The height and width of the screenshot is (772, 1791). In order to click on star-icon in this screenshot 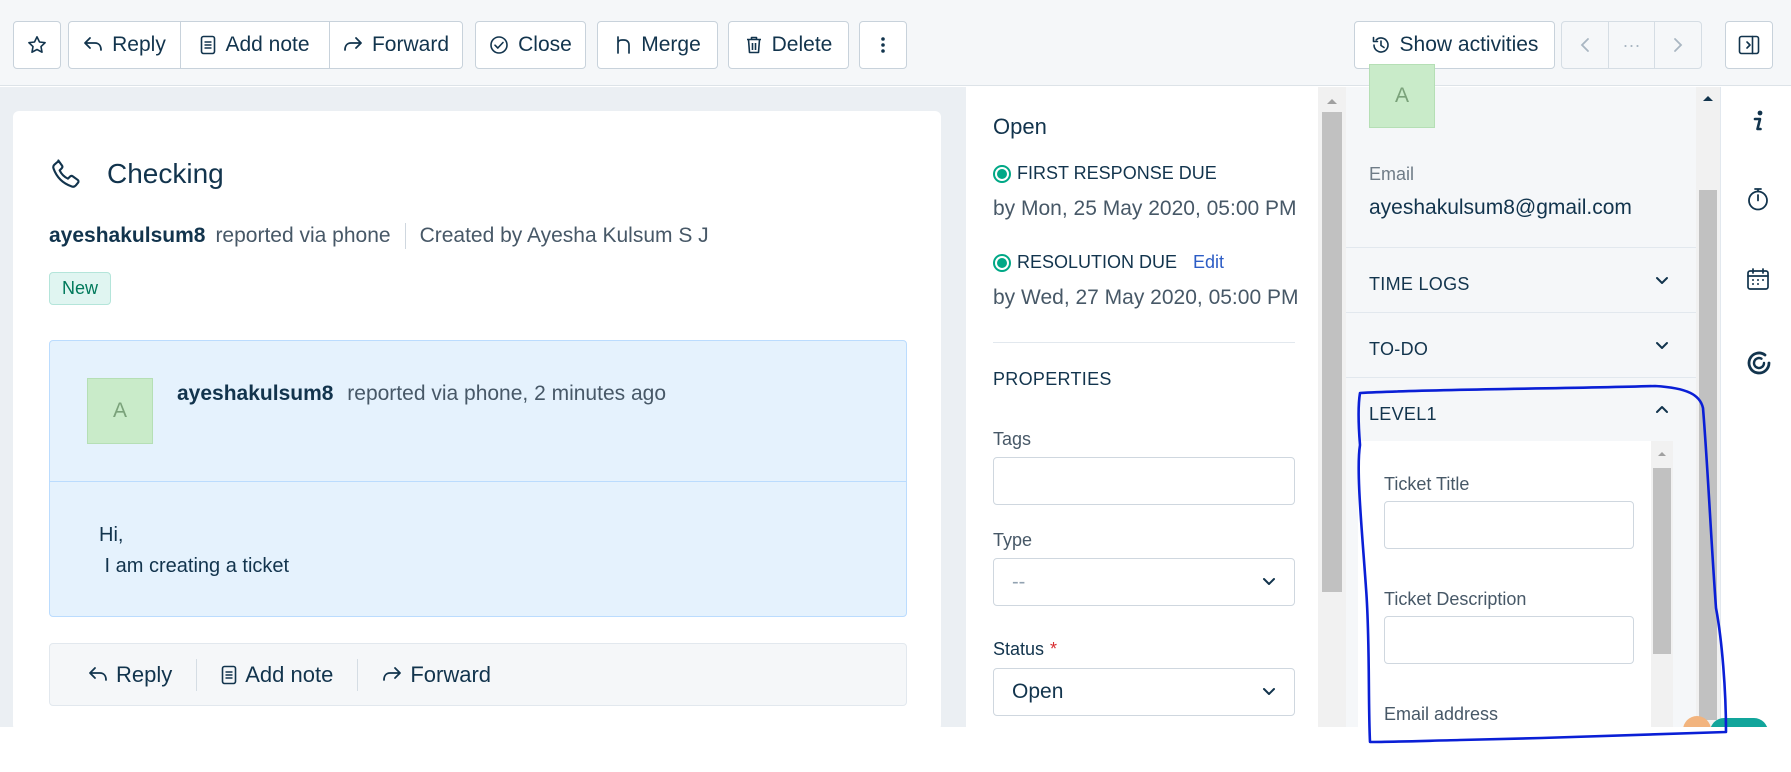, I will do `click(37, 44)`.